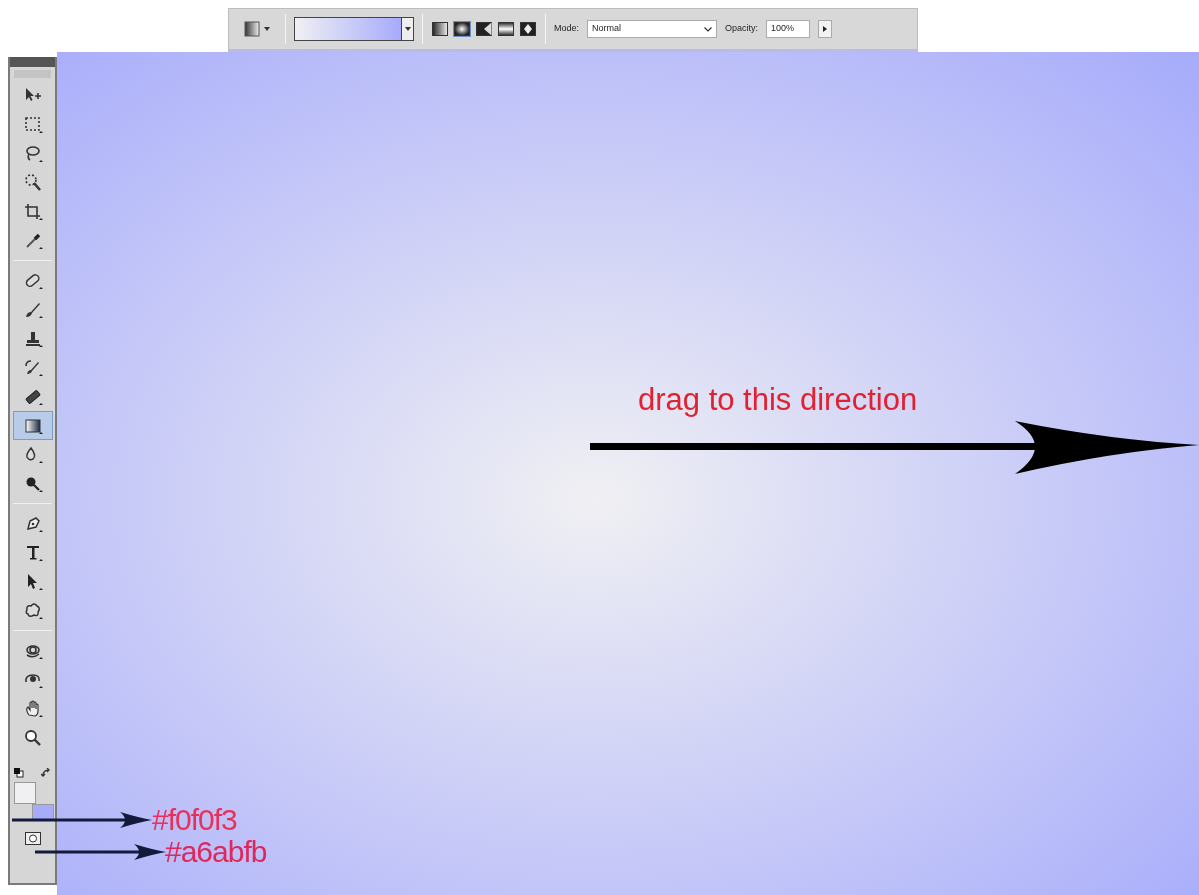 The width and height of the screenshot is (1199, 895). Describe the element at coordinates (216, 852) in the screenshot. I see `color-label: #a6abfb` at that location.